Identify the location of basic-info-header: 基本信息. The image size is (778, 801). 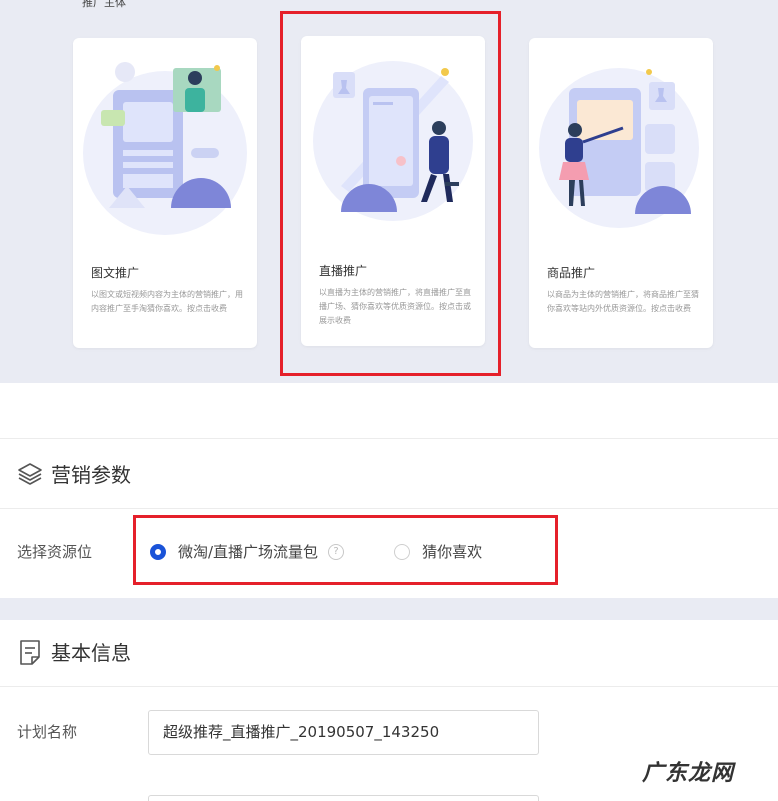
(74, 651).